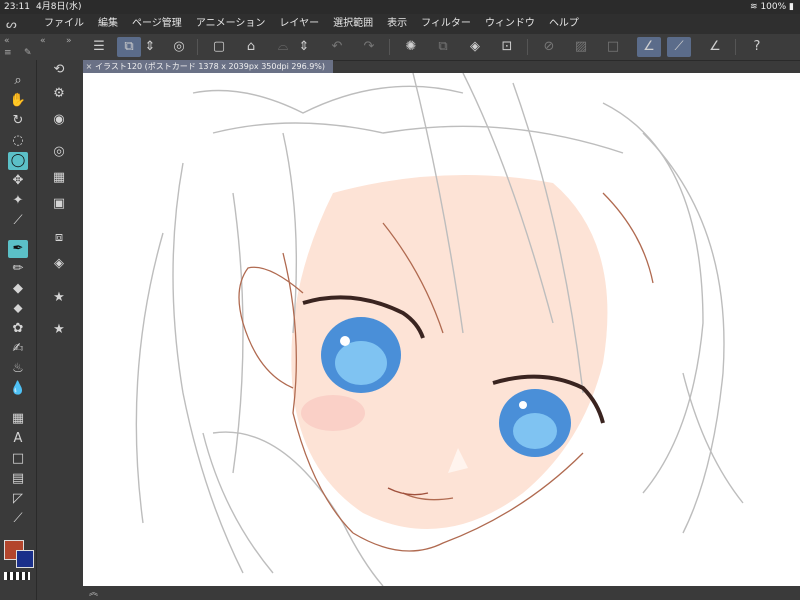 Image resolution: width=800 pixels, height=600 pixels. What do you see at coordinates (59, 238) in the screenshot?
I see `layers-add-icon: ⧈` at bounding box center [59, 238].